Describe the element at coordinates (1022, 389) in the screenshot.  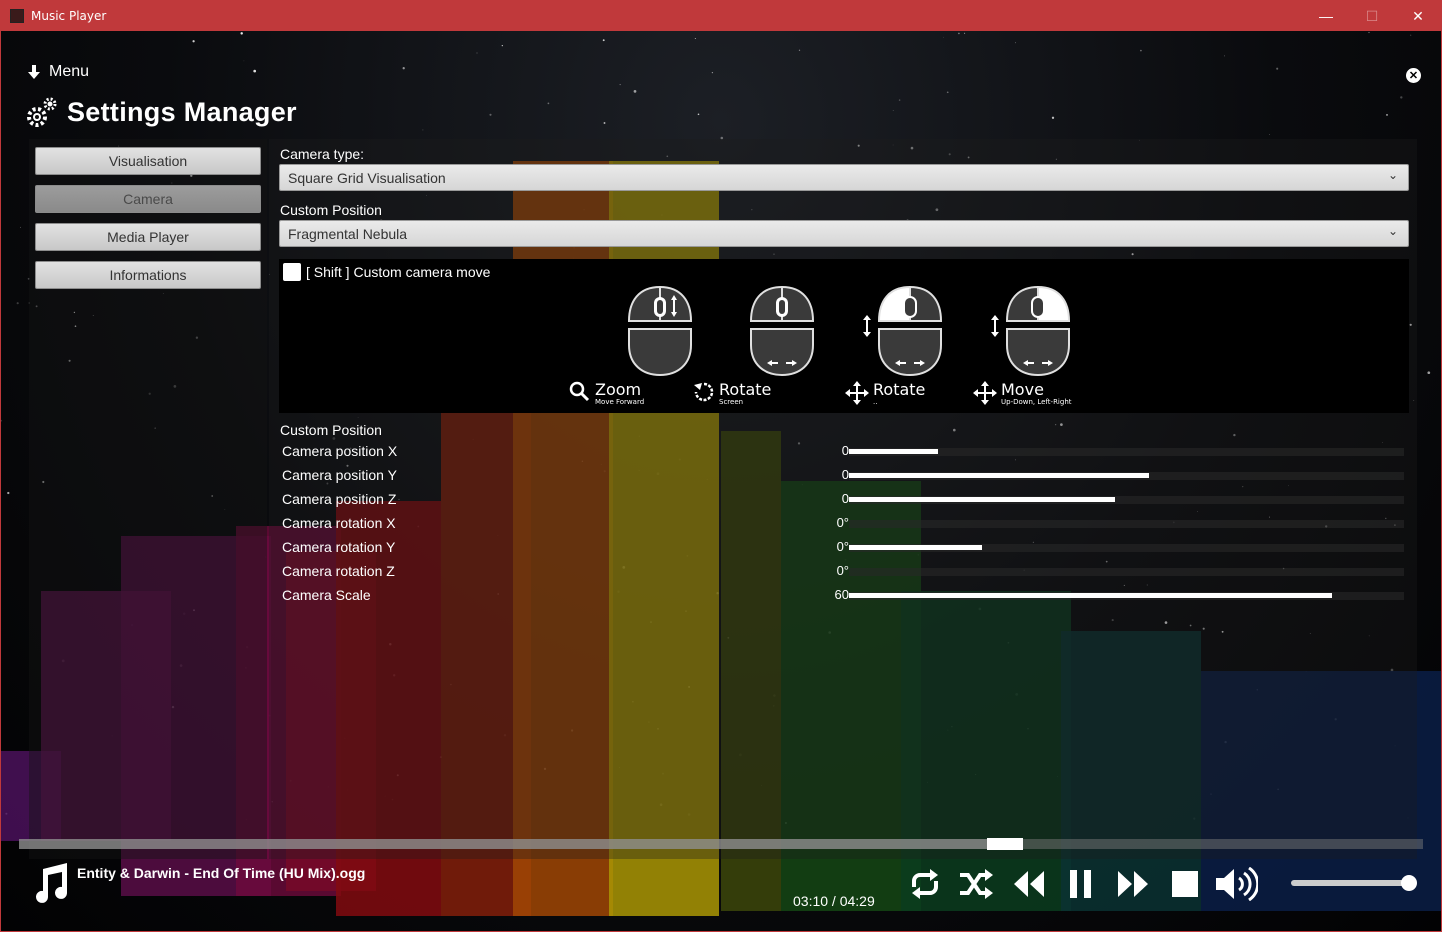
I see `mouse-hint-title: Move` at that location.